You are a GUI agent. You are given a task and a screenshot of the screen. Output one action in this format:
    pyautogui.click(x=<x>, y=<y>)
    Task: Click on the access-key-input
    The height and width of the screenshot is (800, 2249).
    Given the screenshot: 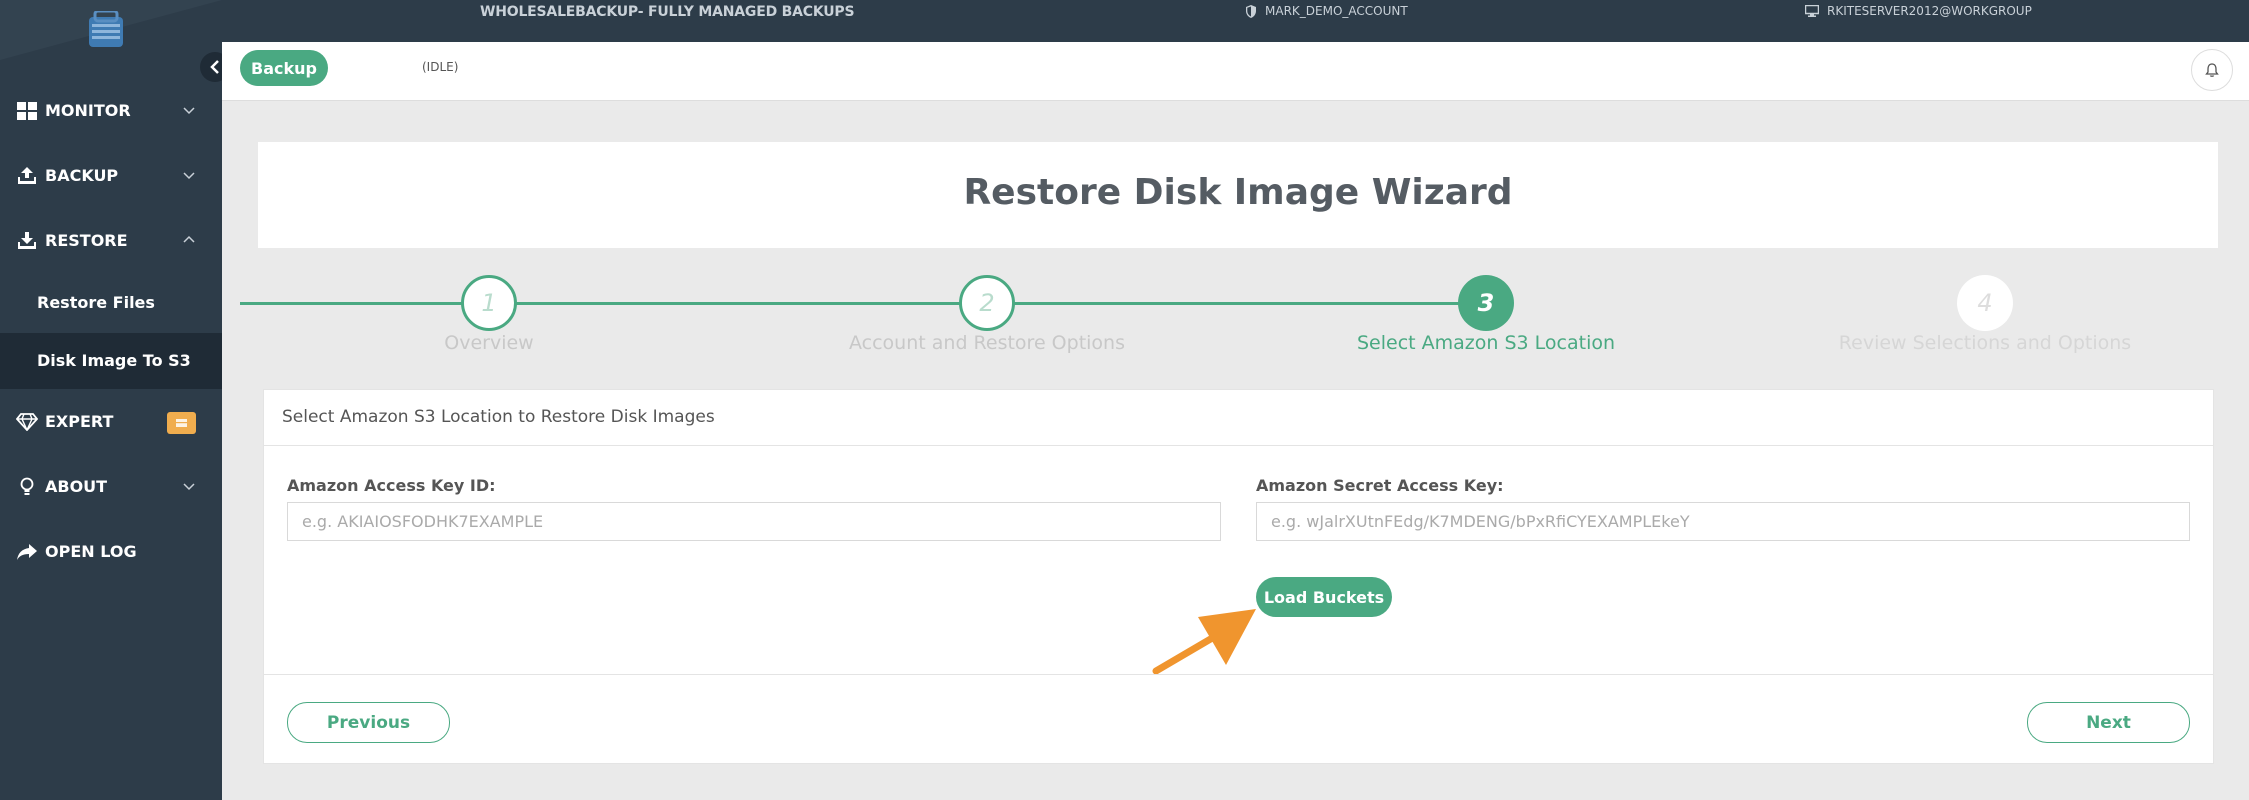 What is the action you would take?
    pyautogui.click(x=754, y=521)
    